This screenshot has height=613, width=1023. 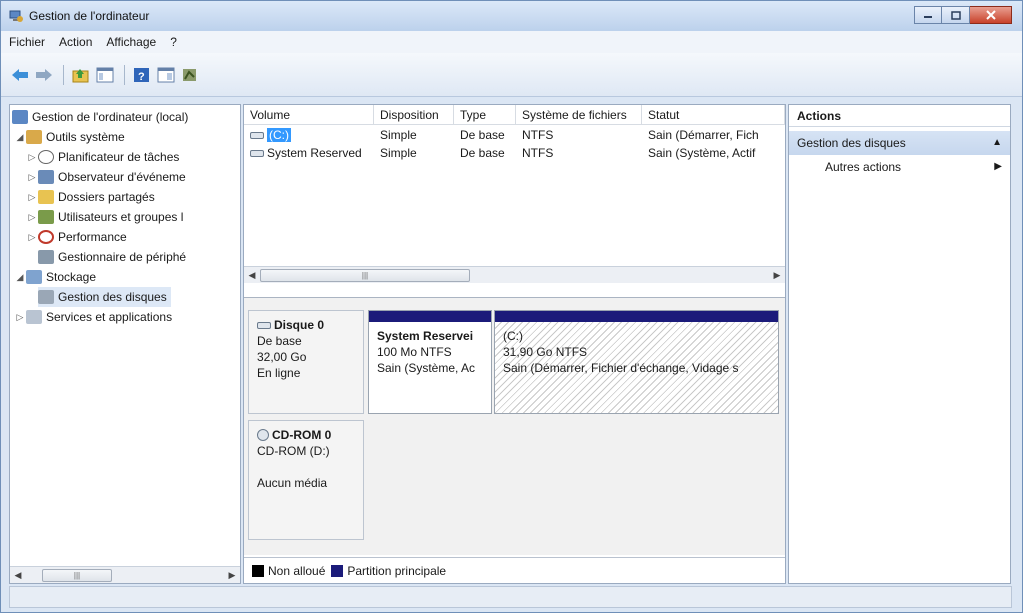 What do you see at coordinates (306, 435) in the screenshot?
I see `cdrom-title: CD-ROM 0` at bounding box center [306, 435].